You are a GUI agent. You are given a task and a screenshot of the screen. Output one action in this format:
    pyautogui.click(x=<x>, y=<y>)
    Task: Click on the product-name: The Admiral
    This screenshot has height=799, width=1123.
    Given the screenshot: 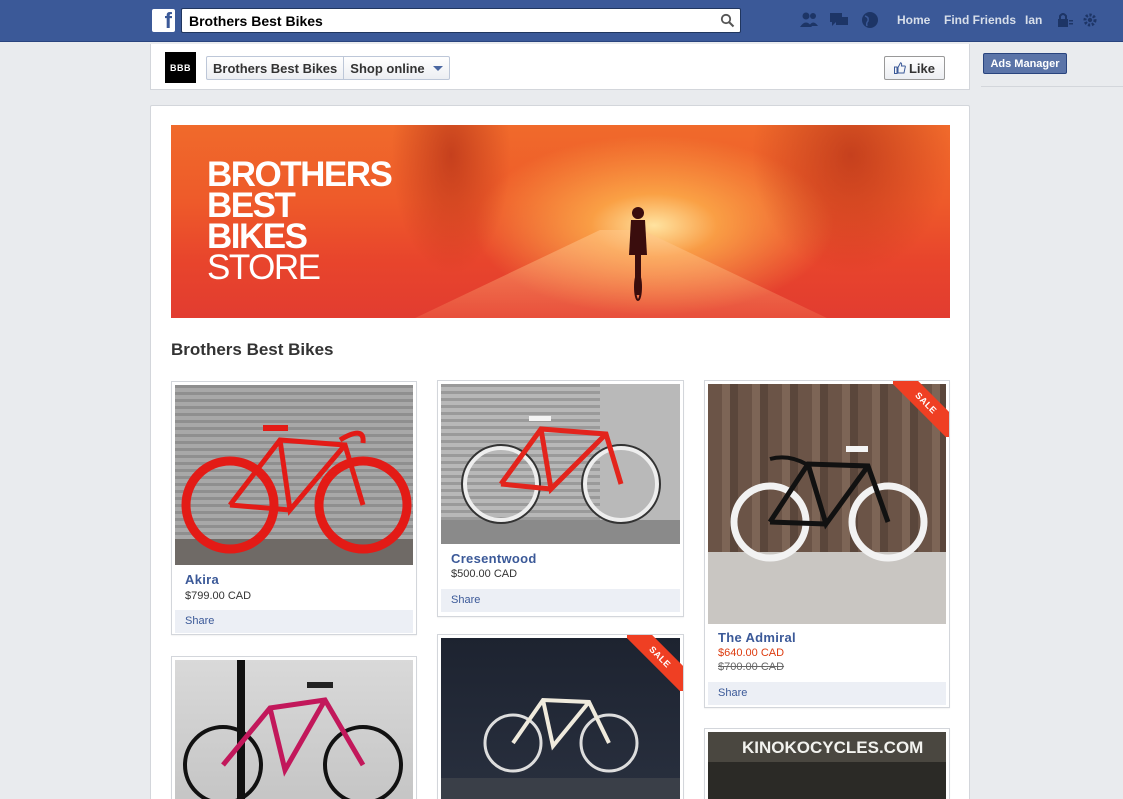 What is the action you would take?
    pyautogui.click(x=757, y=637)
    